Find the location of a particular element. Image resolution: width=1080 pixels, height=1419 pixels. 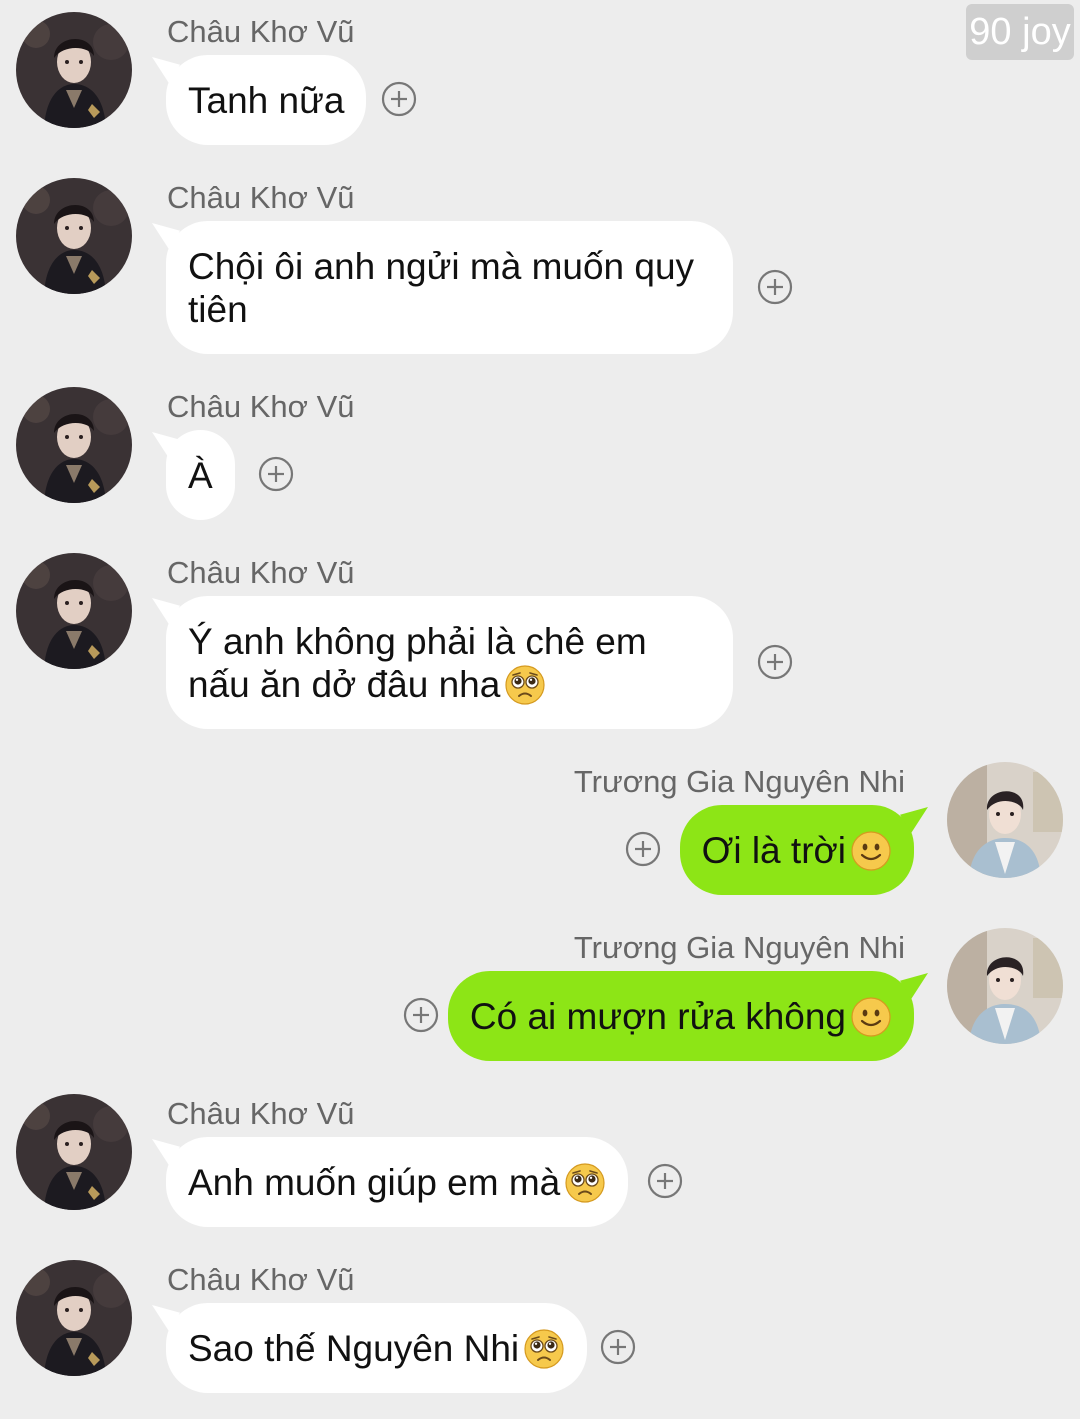

message-bubble: Ơi là trời is located at coordinates (796, 850).